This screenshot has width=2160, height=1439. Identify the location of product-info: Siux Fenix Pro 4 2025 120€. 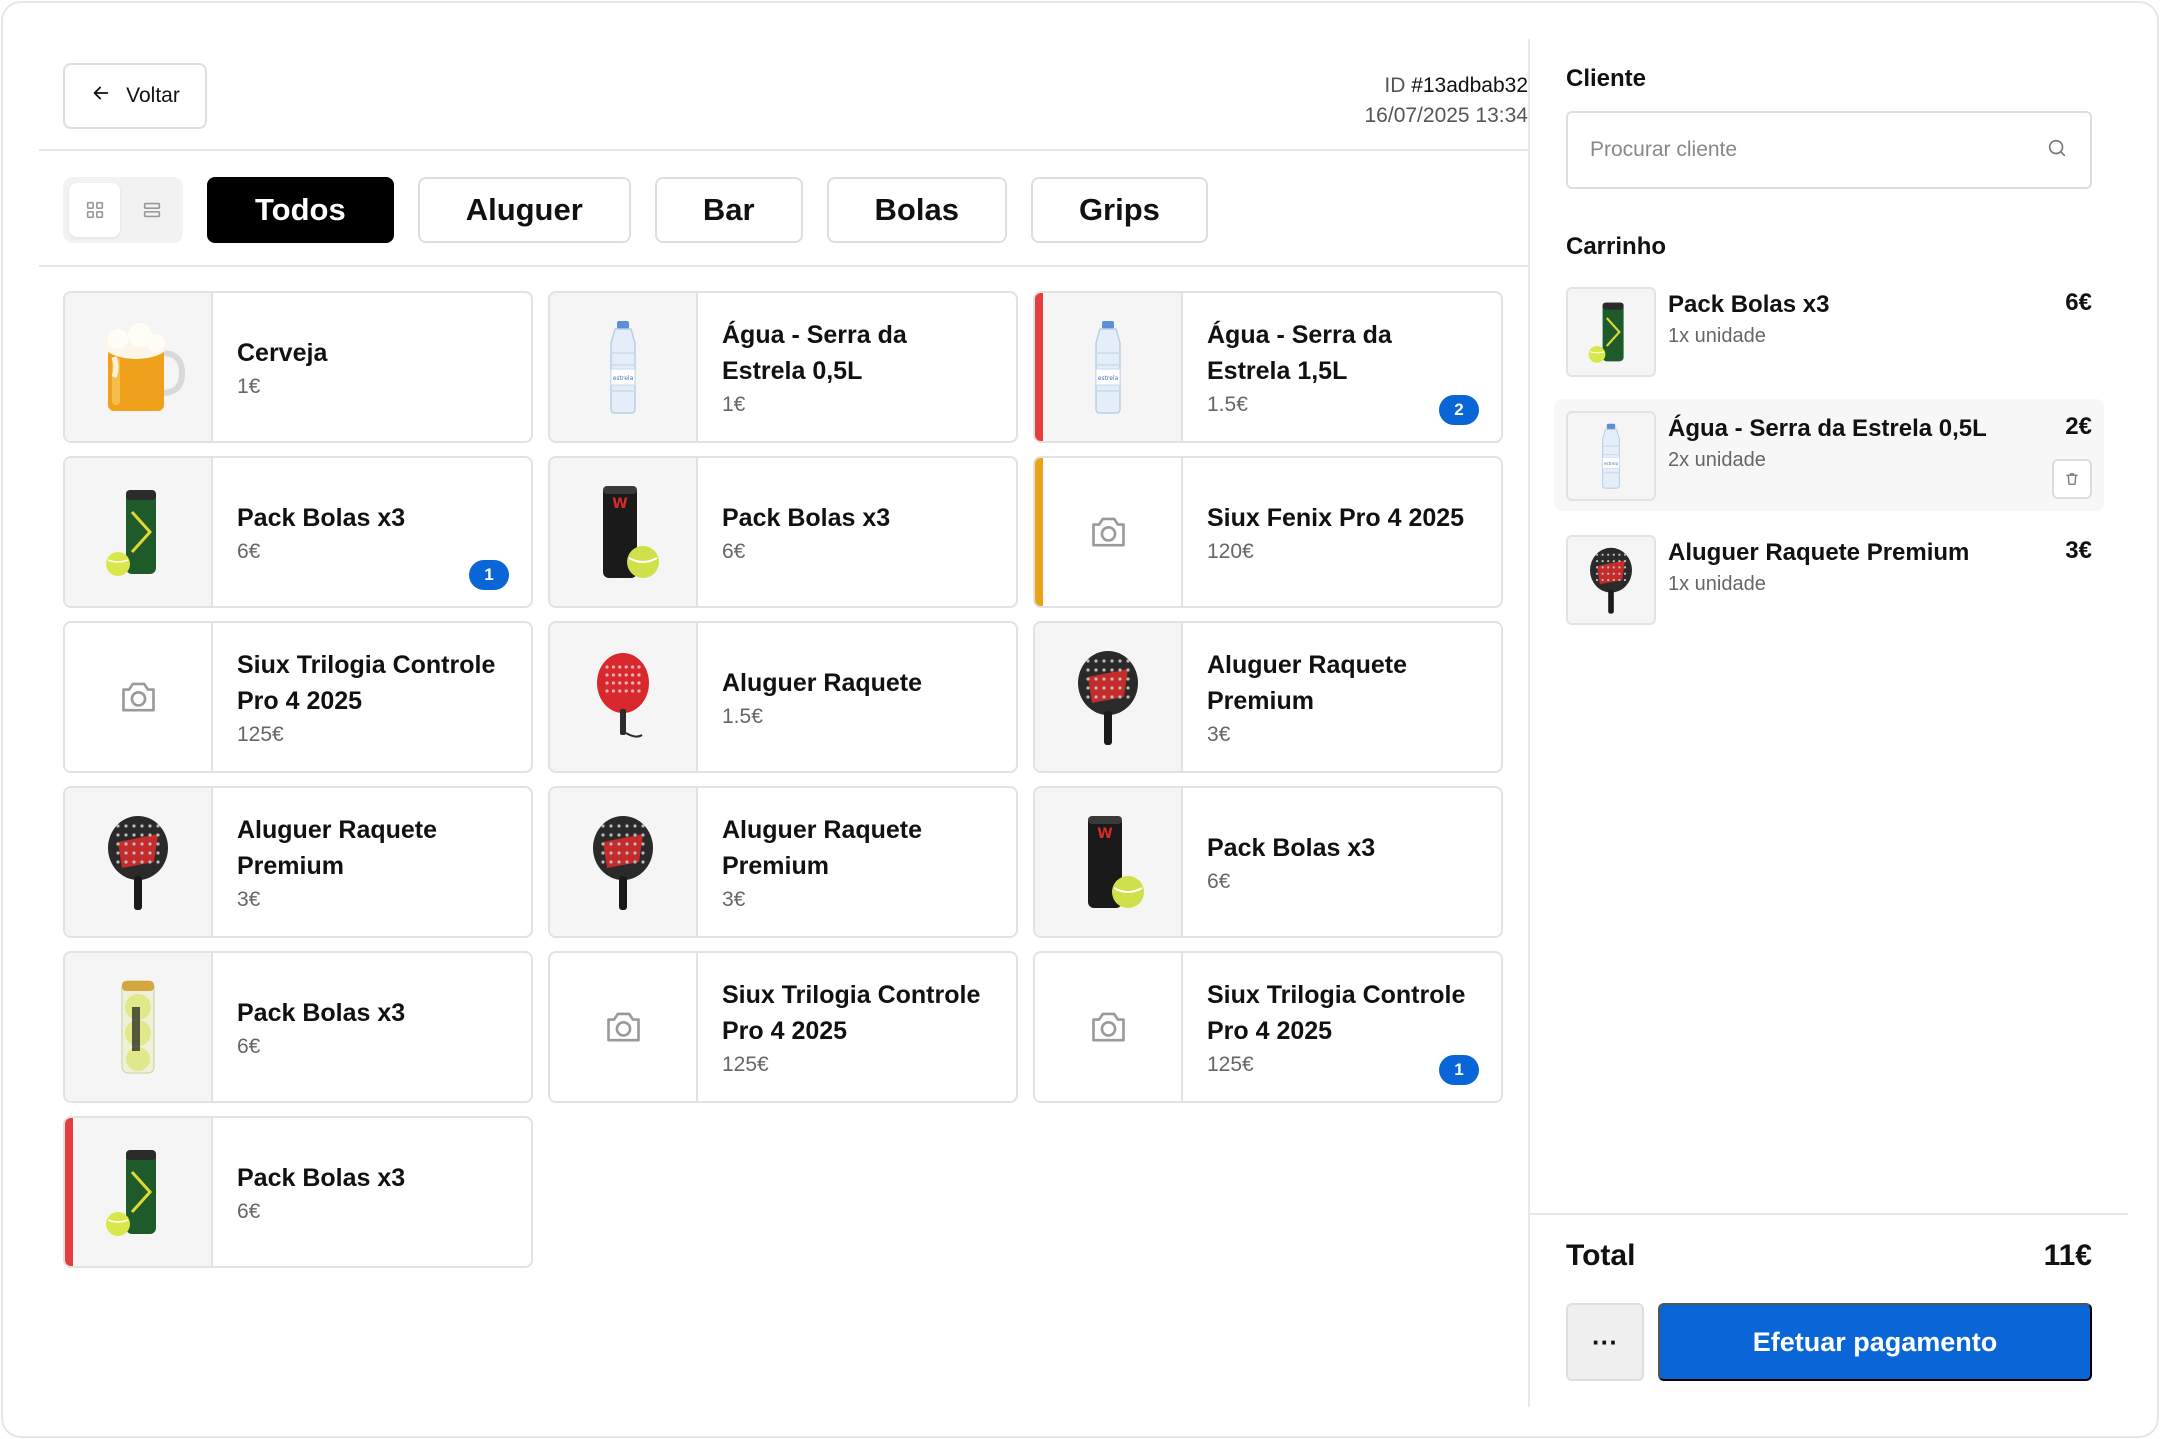
(1342, 532).